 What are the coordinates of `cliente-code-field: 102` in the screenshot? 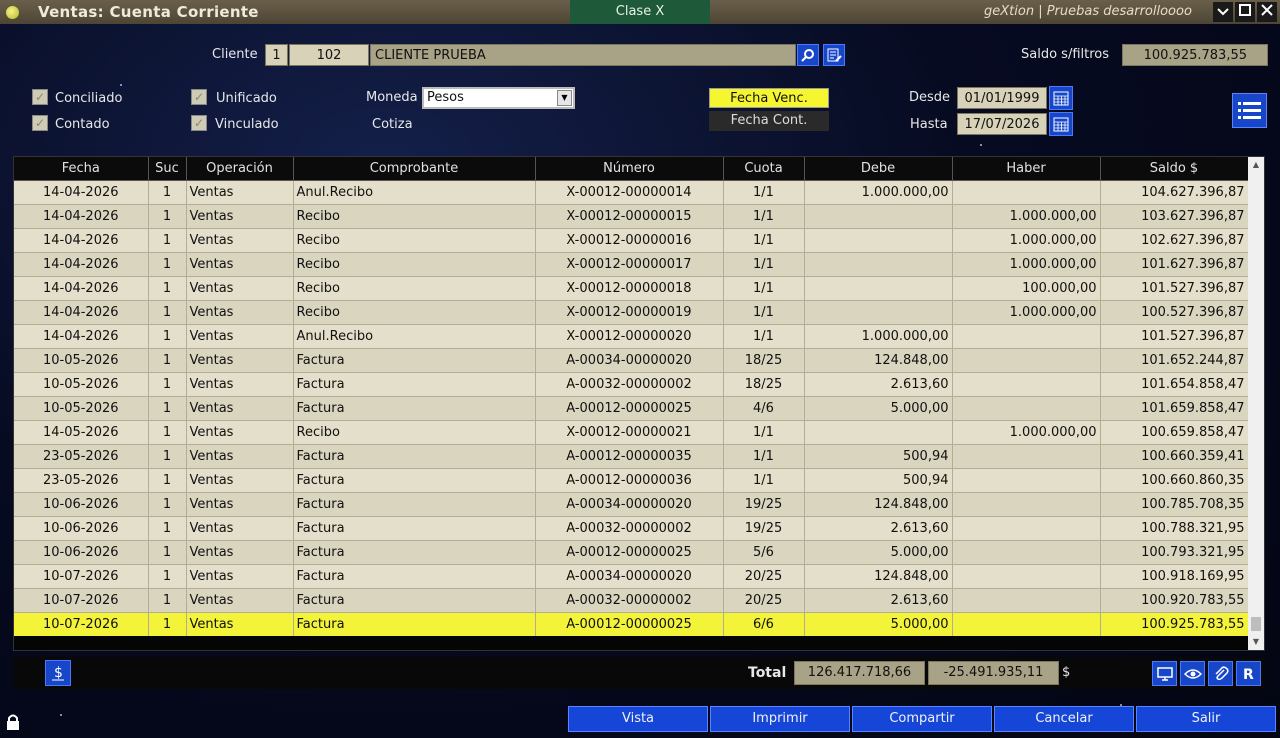 It's located at (329, 55).